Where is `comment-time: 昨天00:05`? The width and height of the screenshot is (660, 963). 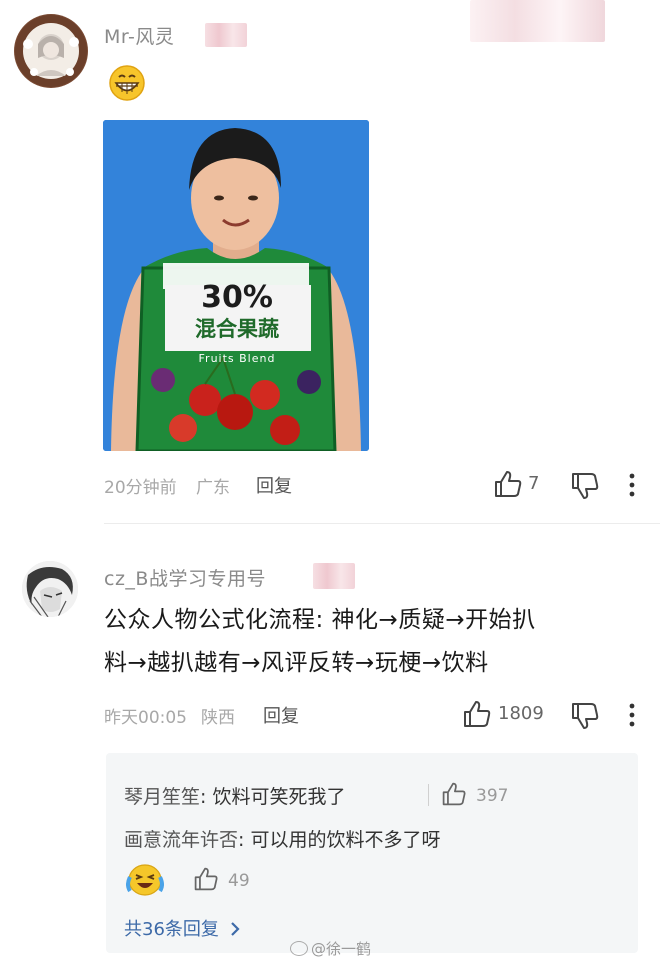 comment-time: 昨天00:05 is located at coordinates (145, 718).